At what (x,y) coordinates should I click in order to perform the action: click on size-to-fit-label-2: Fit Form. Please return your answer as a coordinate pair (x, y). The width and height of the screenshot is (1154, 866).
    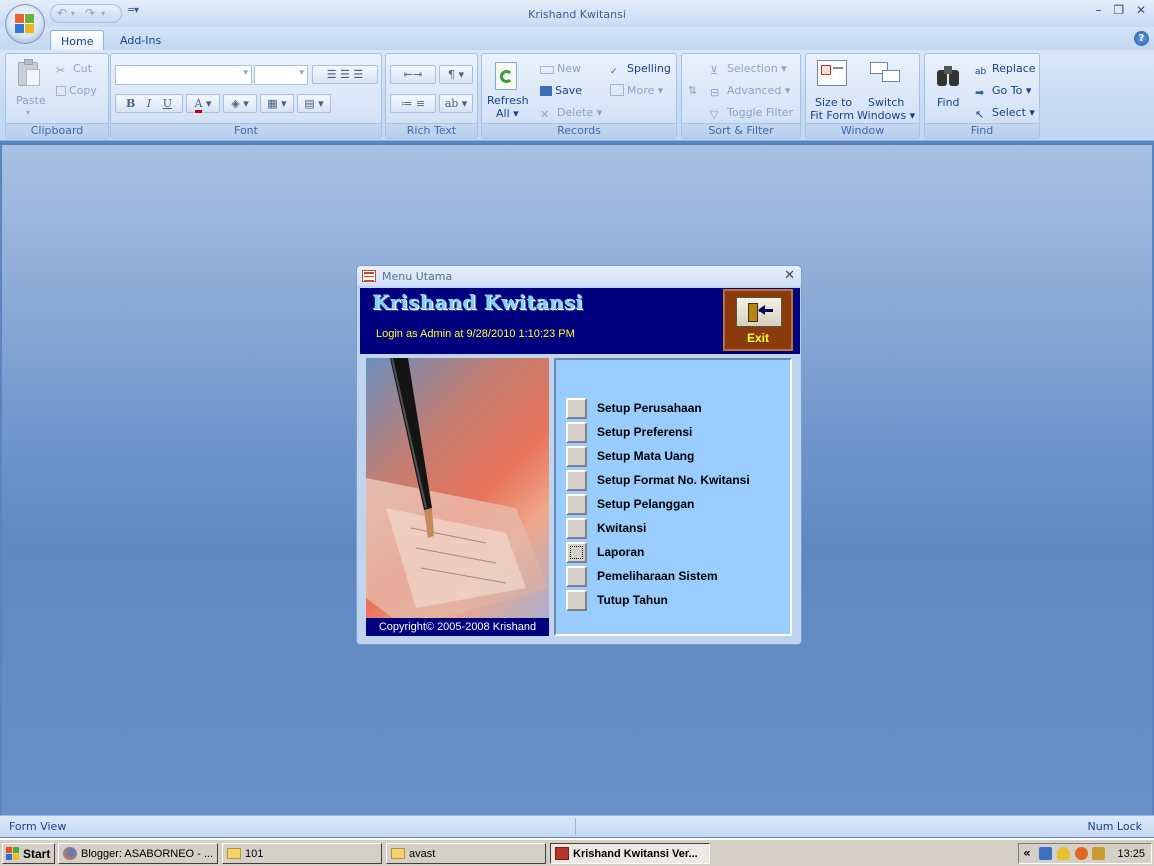
    Looking at the image, I should click on (832, 115).